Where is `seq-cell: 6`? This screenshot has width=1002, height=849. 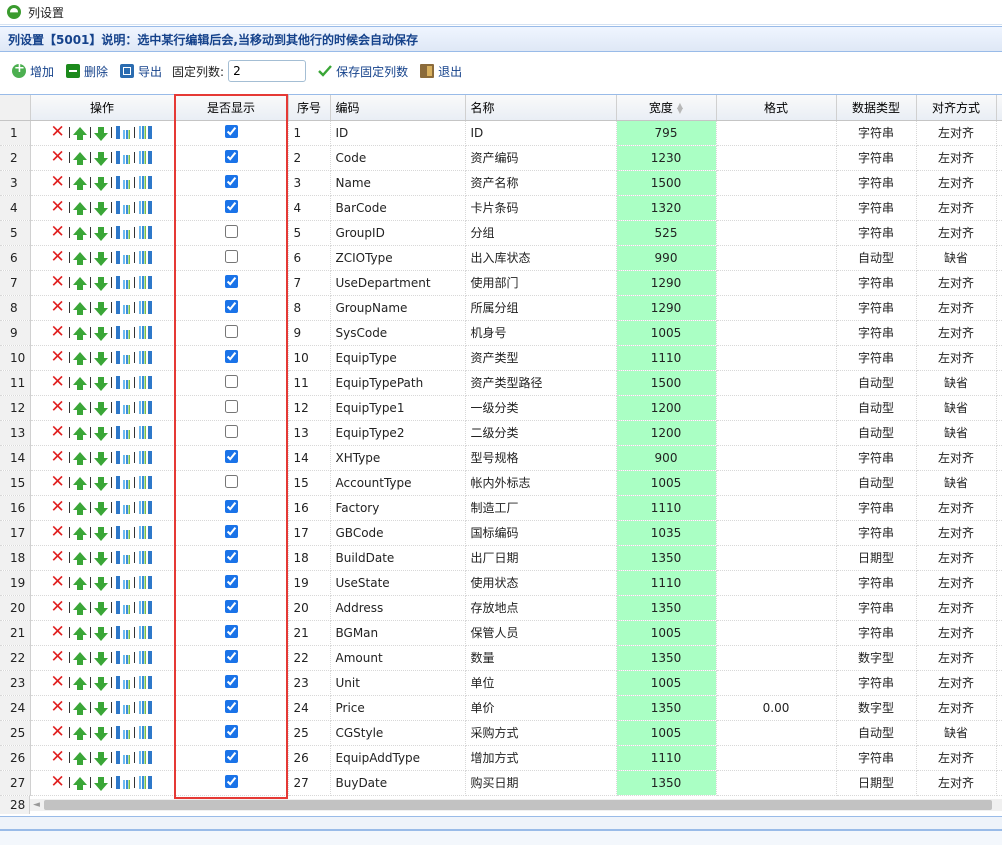 seq-cell: 6 is located at coordinates (309, 258).